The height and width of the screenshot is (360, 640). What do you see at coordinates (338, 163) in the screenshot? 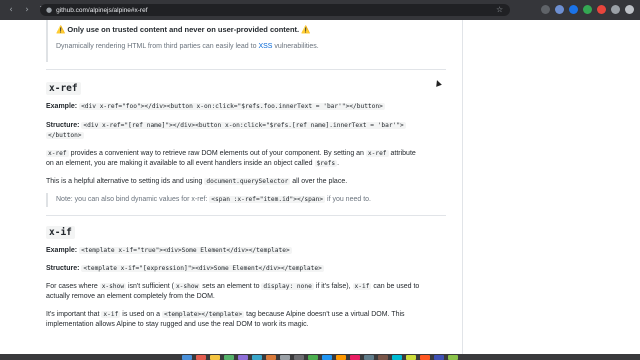
I see `desc-text: .` at bounding box center [338, 163].